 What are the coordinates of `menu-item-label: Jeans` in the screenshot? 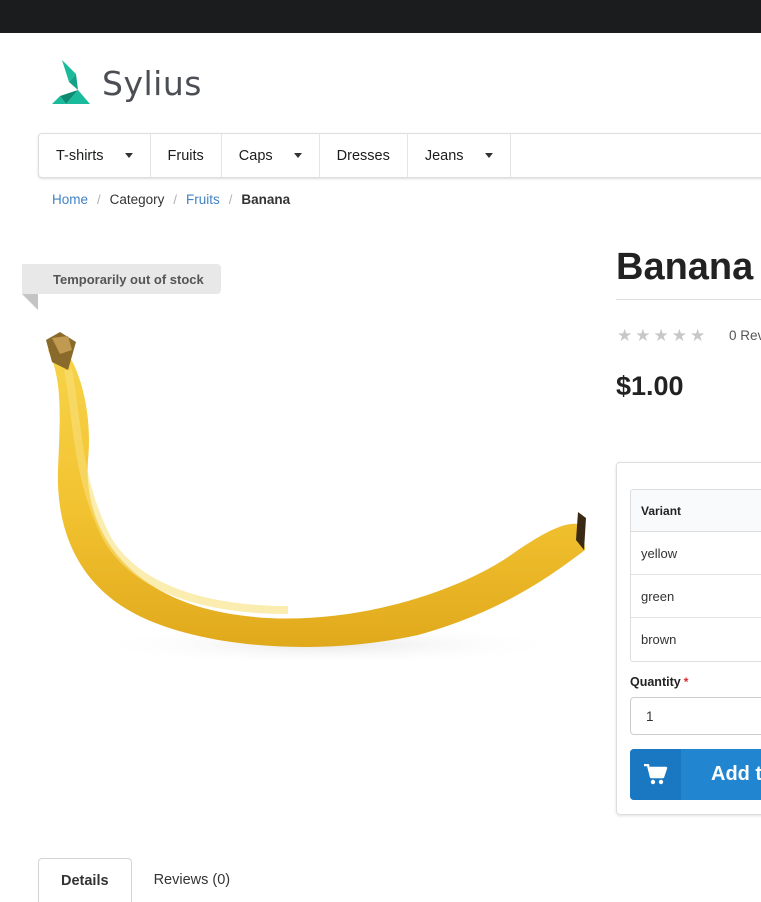 It's located at (444, 155).